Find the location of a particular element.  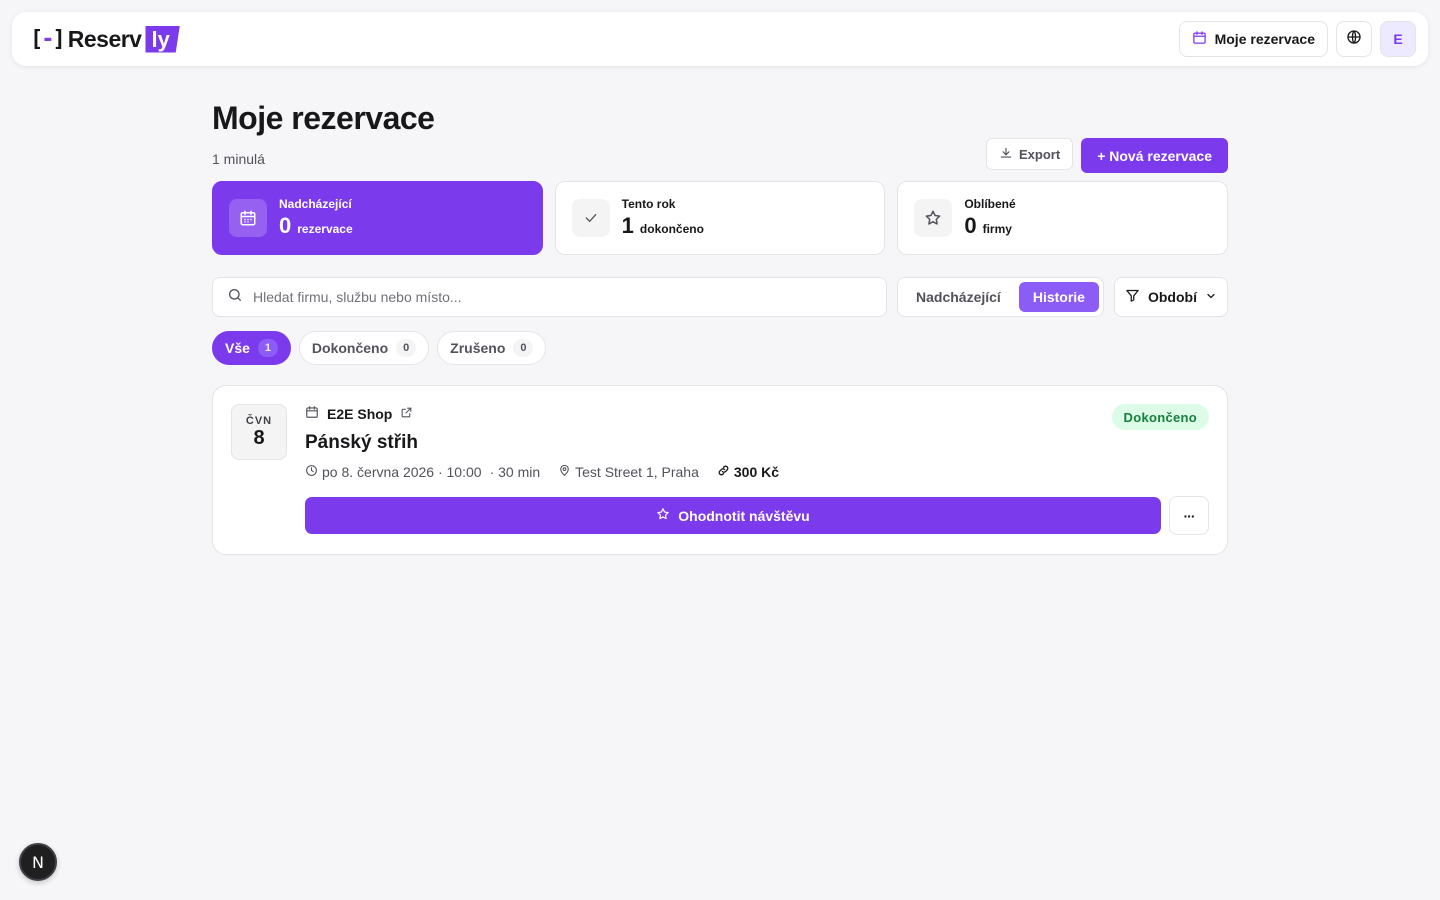

user-avatar: E is located at coordinates (1398, 39).